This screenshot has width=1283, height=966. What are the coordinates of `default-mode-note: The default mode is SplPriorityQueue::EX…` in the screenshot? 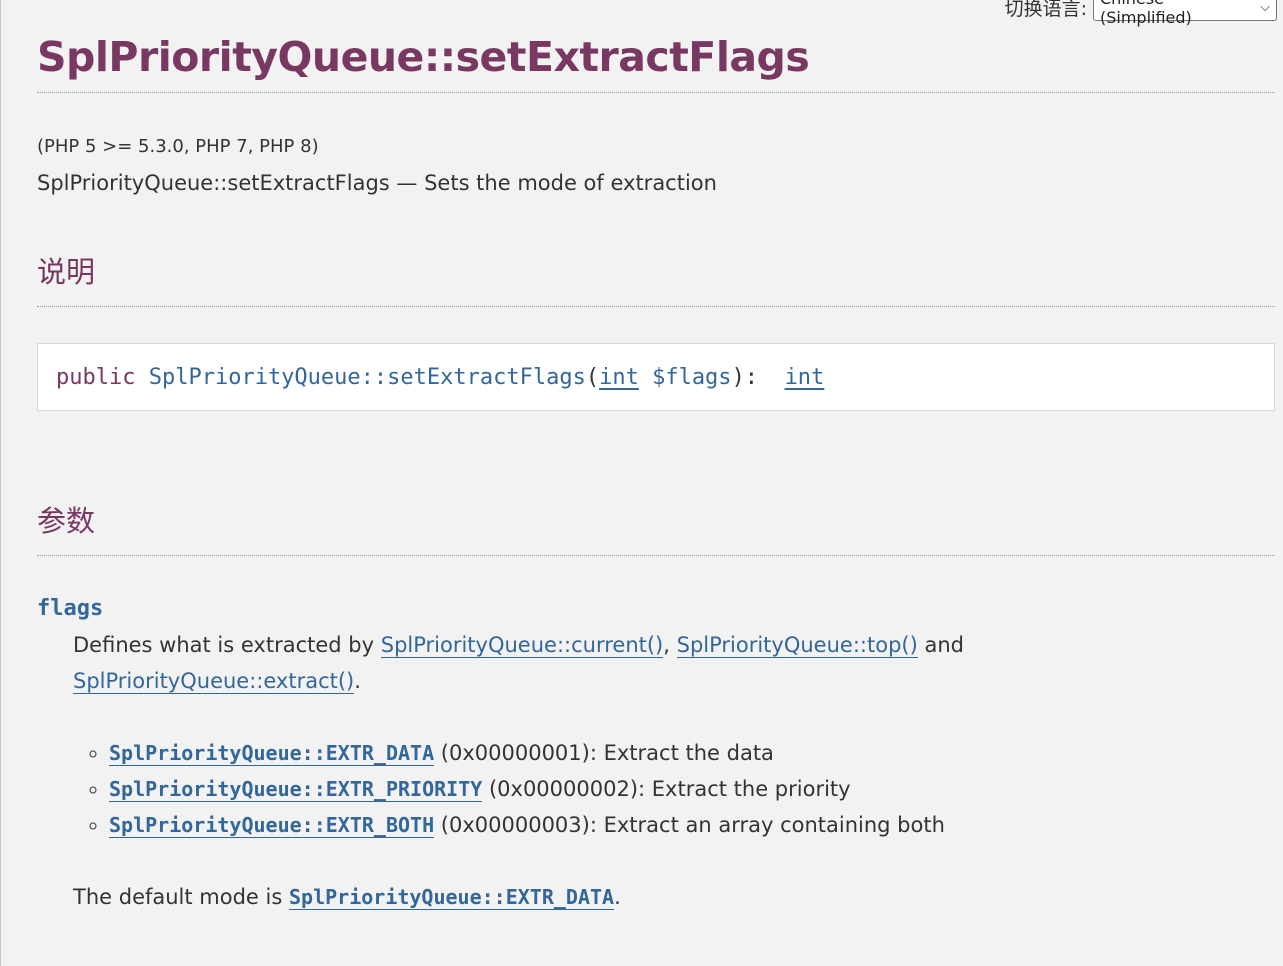 It's located at (674, 897).